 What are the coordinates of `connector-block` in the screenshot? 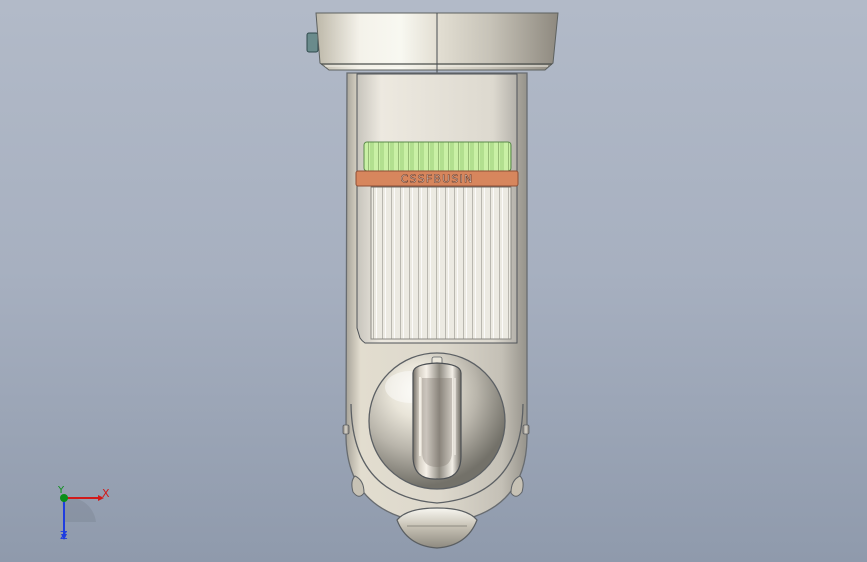 It's located at (312, 42).